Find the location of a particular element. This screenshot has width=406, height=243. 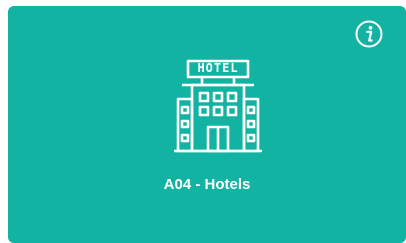

info-icon is located at coordinates (369, 34).